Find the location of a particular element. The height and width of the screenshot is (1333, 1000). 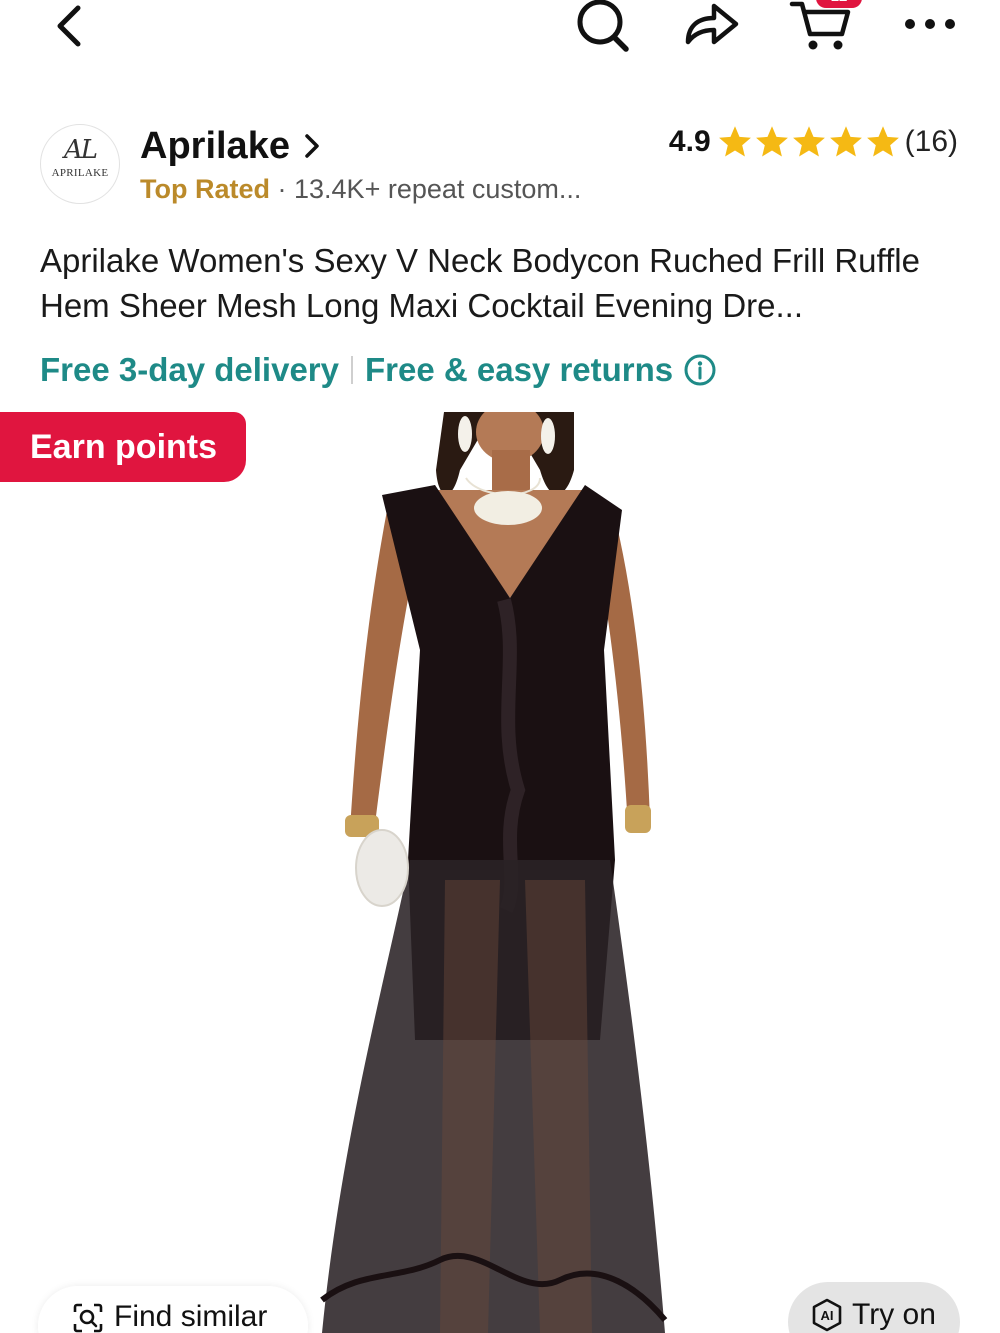

find-similar-icon is located at coordinates (88, 1318).